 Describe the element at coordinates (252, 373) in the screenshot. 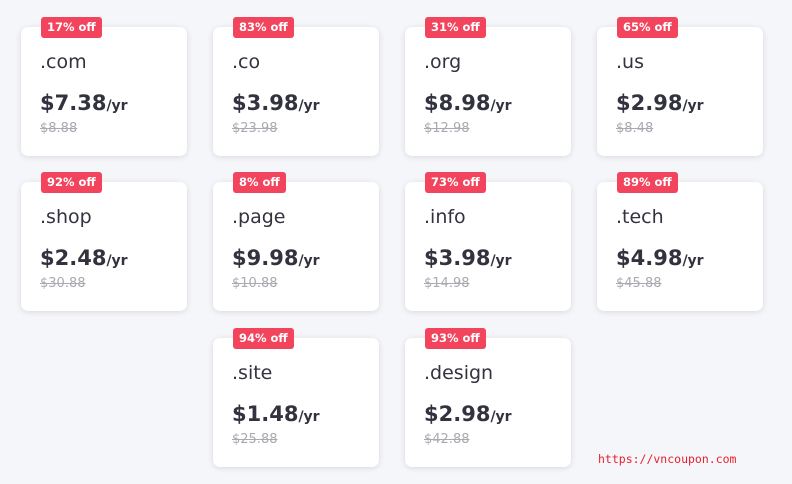

I see `tld-name: .site` at that location.